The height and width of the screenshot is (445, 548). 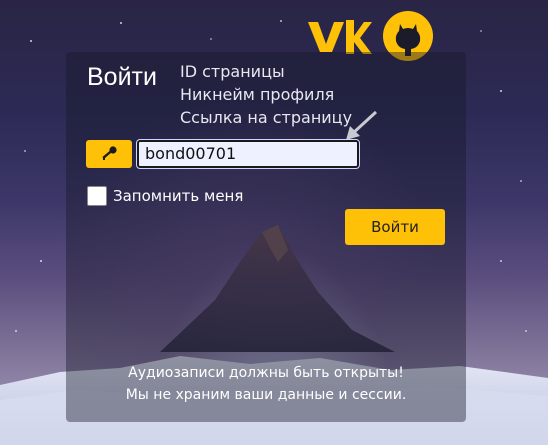 I want to click on hint-id: ID страницы, so click(x=232, y=71).